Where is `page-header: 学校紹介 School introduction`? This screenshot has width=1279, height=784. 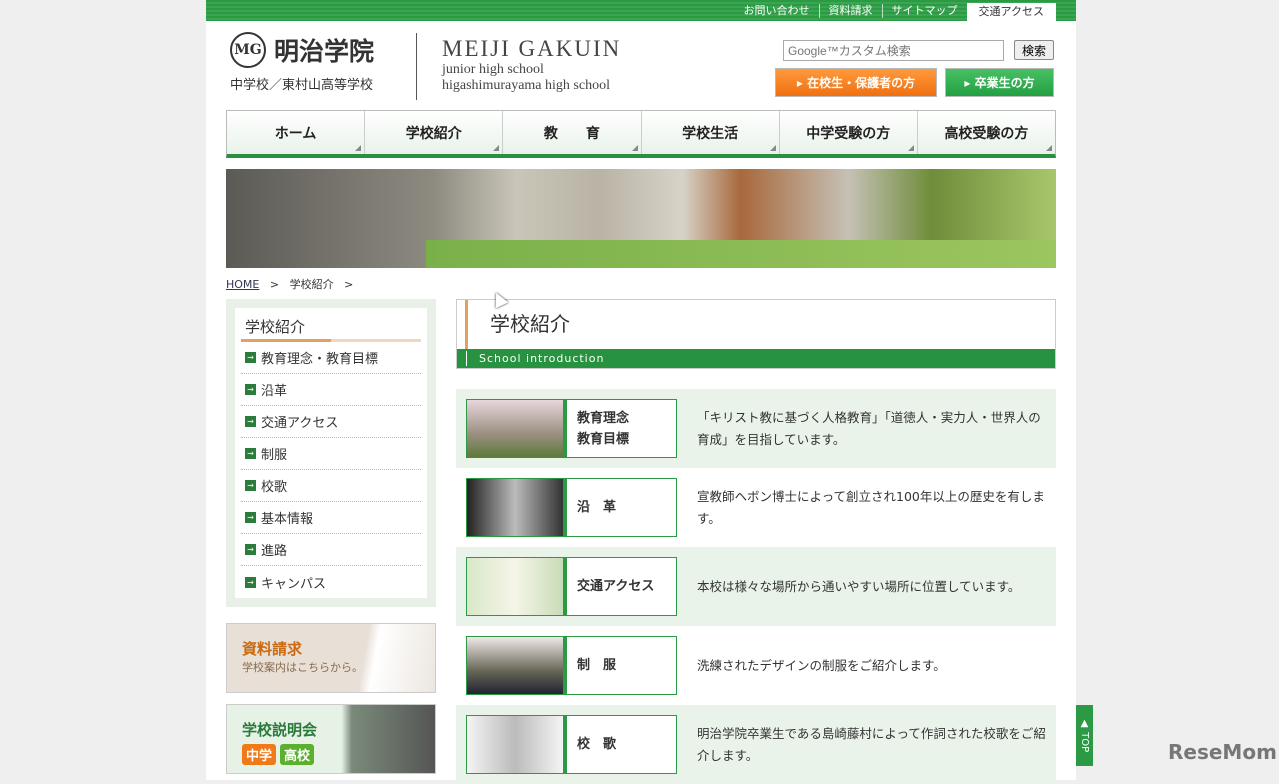 page-header: 学校紹介 School introduction is located at coordinates (756, 334).